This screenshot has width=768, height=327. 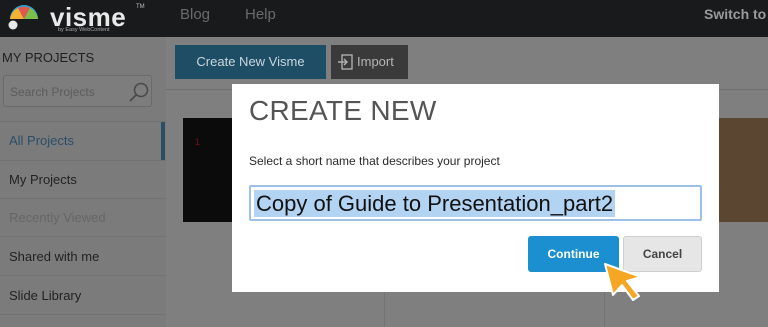 I want to click on sidebar-item-shared-with-me: Shared with me, so click(x=54, y=256).